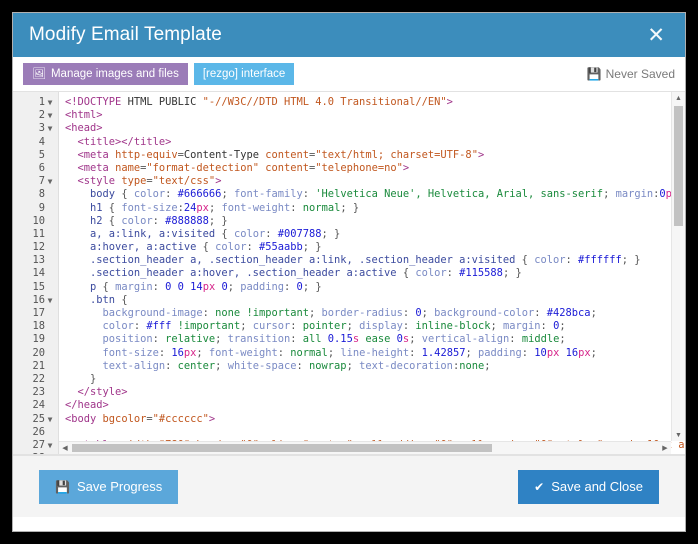 Image resolution: width=698 pixels, height=544 pixels. I want to click on rezgo-interface-button: [rezgo] interface, so click(244, 74).